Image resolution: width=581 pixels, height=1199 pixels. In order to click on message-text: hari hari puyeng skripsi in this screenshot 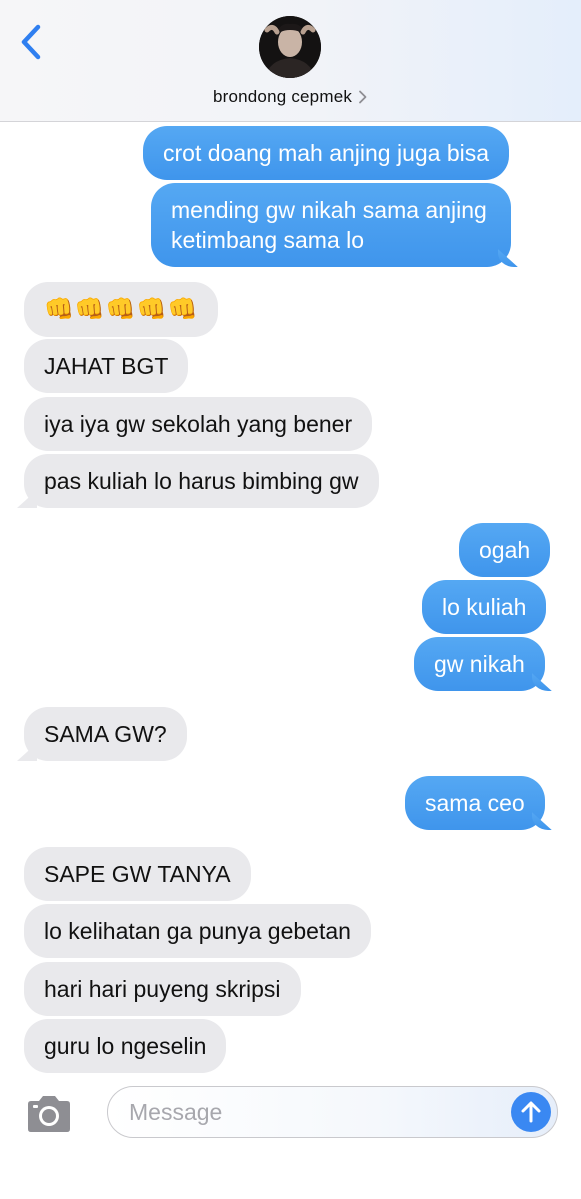, I will do `click(162, 989)`.